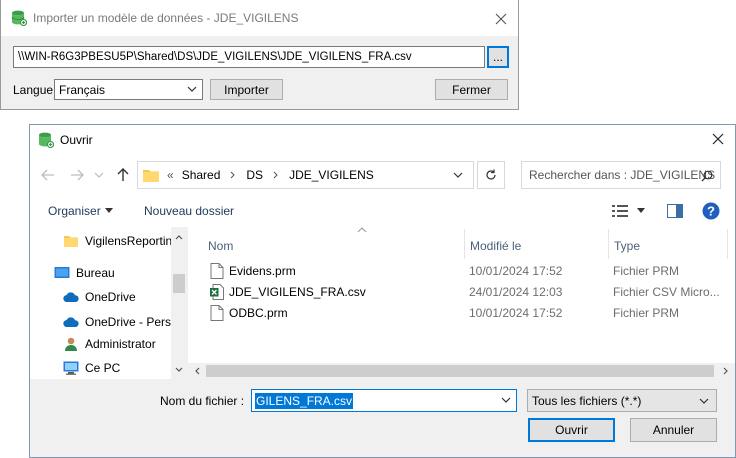 Image resolution: width=736 pixels, height=458 pixels. I want to click on column-header-type: Type, so click(668, 246).